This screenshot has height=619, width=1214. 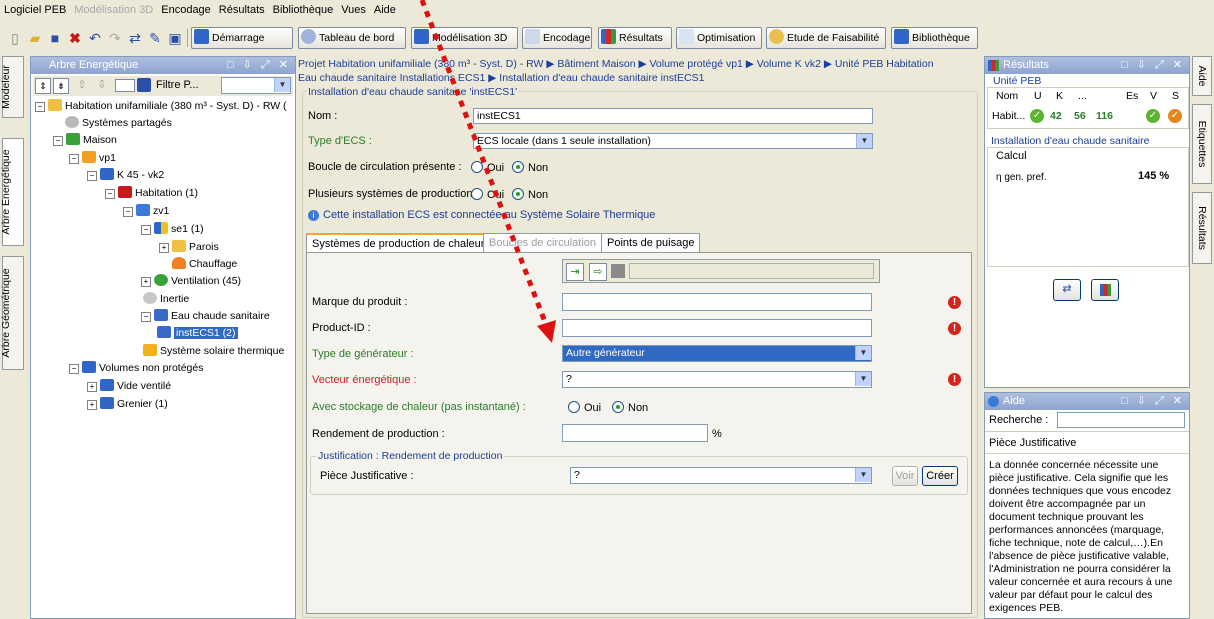 What do you see at coordinates (303, 8) in the screenshot?
I see `menu-bibliotheque: Bibliothèque` at bounding box center [303, 8].